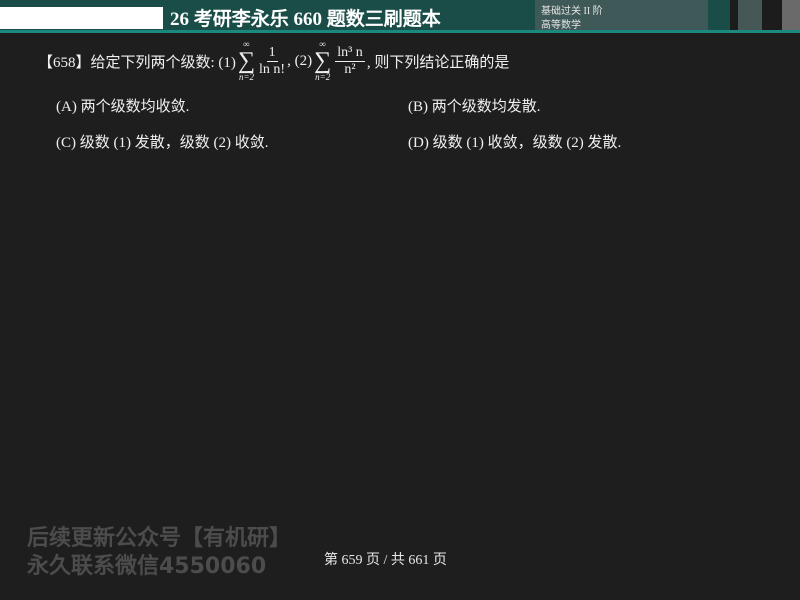  I want to click on option-d: (D) 级数 (1) 收敛，级数 (2) 发散., so click(515, 143).